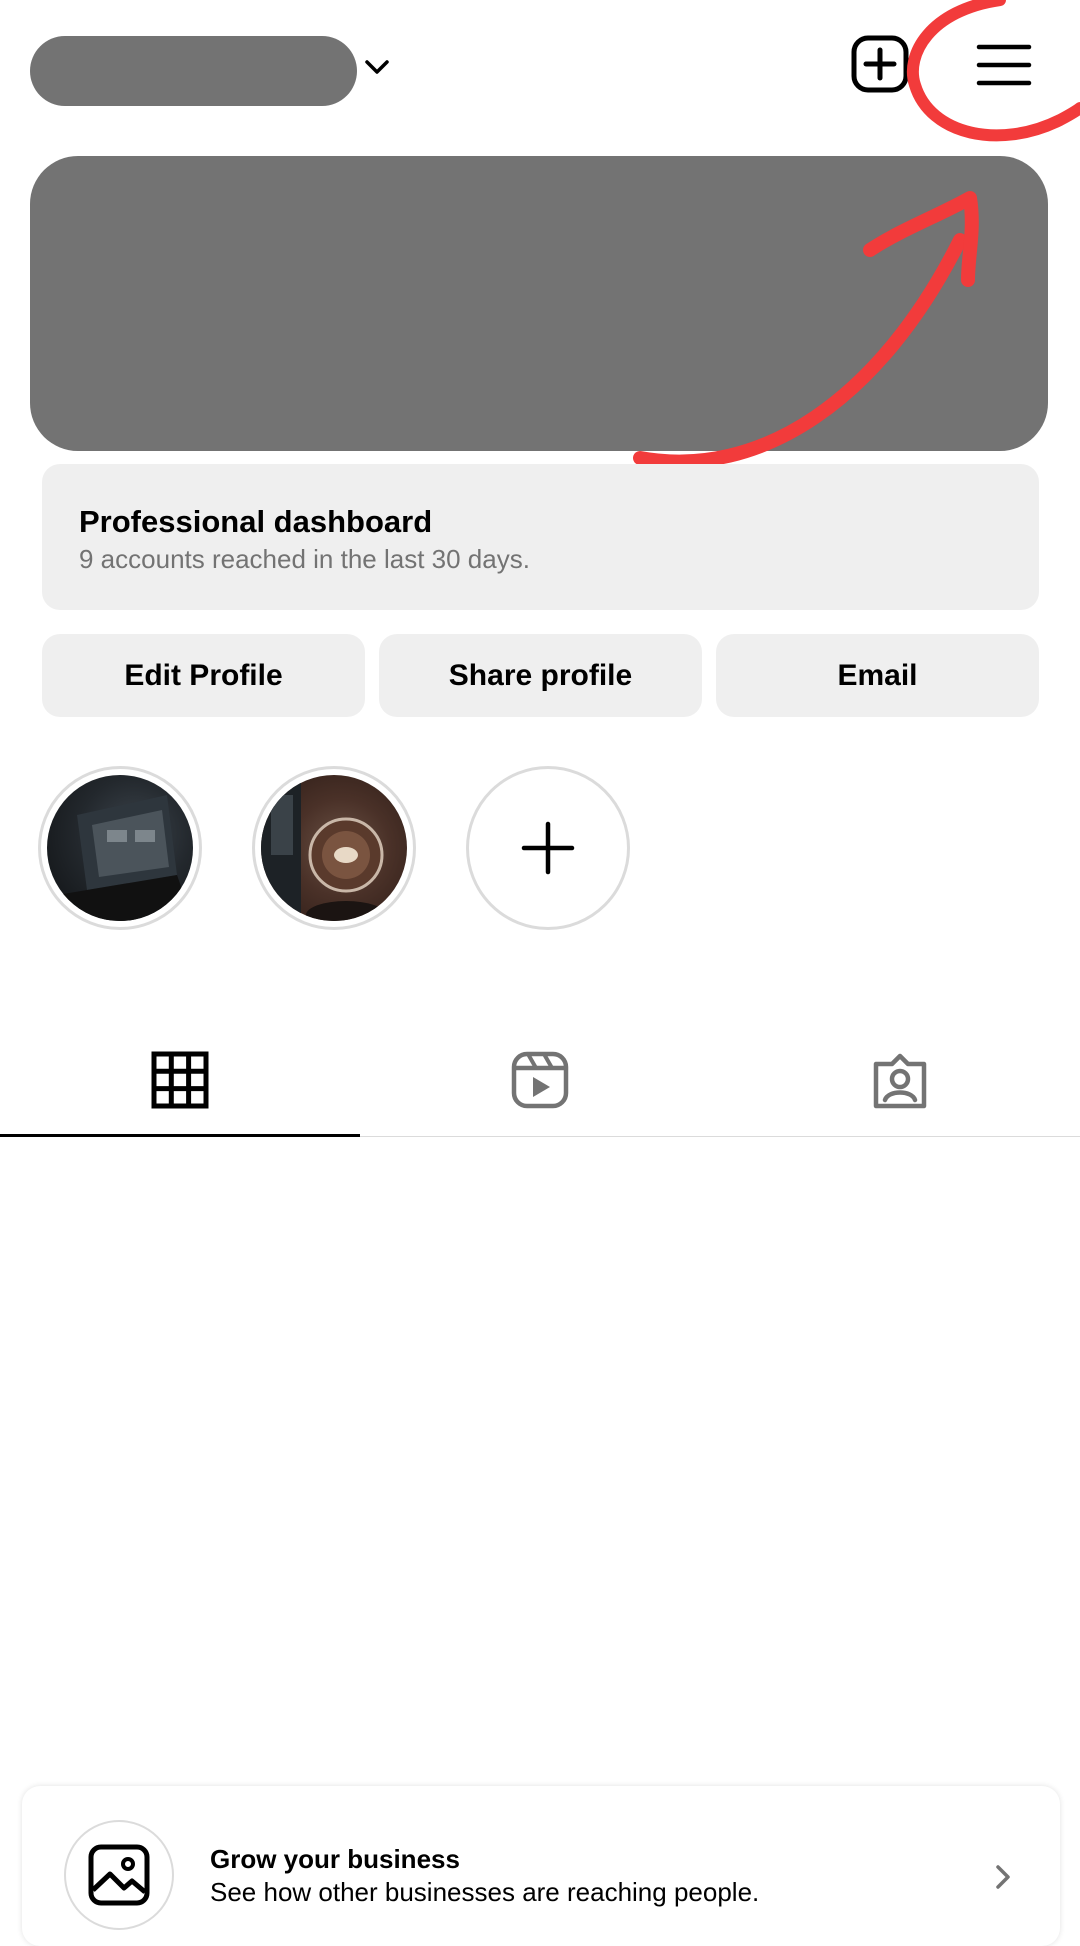 The height and width of the screenshot is (1946, 1080). What do you see at coordinates (180, 1135) in the screenshot?
I see `selected-tab-indicator` at bounding box center [180, 1135].